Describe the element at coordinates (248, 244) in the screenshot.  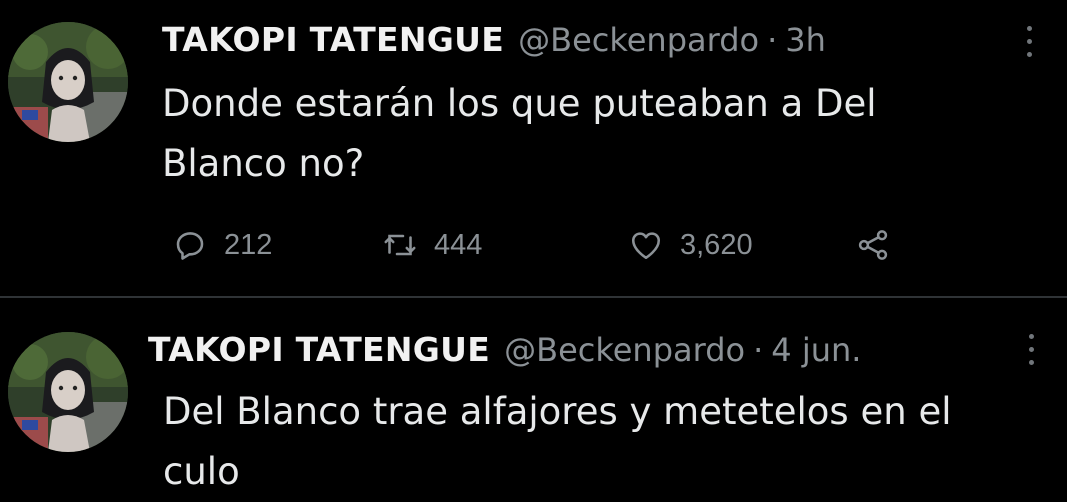
I see `reply-count: 212` at that location.